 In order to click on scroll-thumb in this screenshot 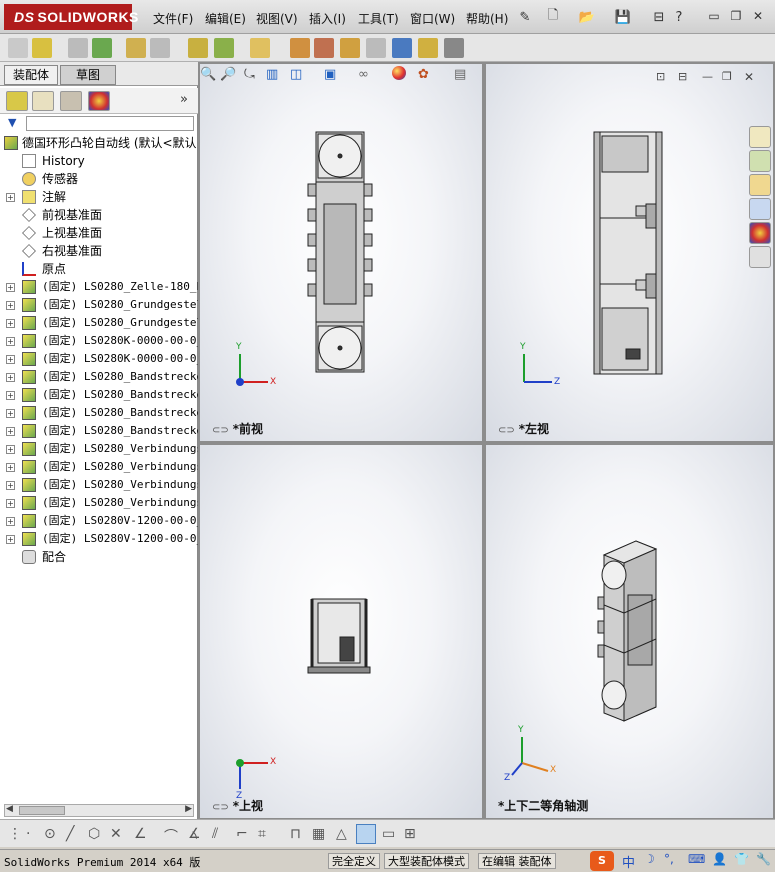, I will do `click(42, 810)`.